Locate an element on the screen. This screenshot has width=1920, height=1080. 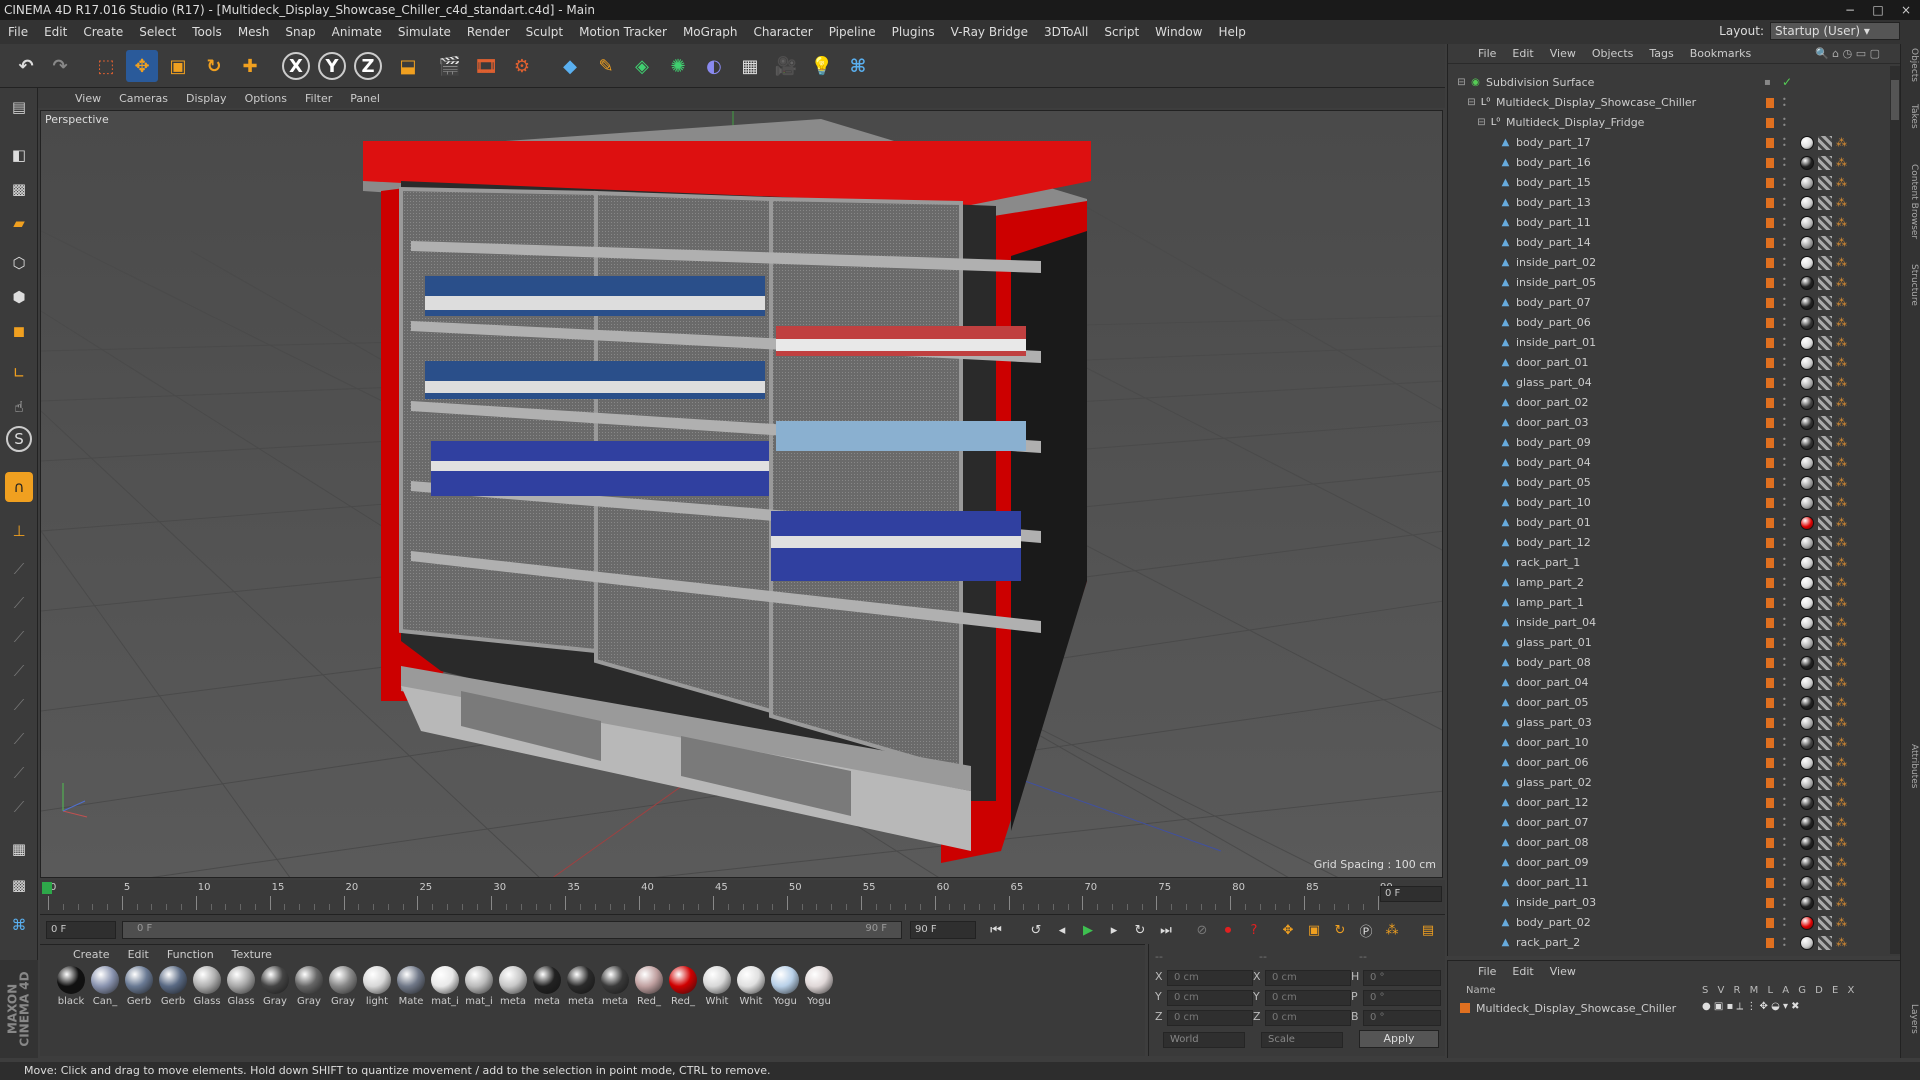
tree-row: ▲ door_part_02 • • ⁂ is located at coordinates (1668, 403).